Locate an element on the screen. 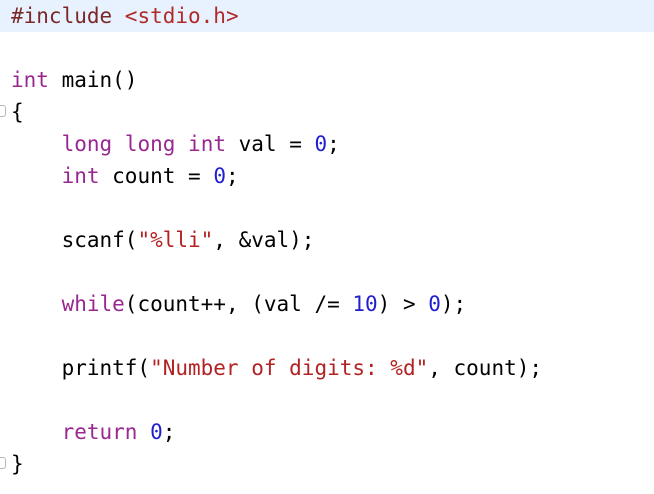 The height and width of the screenshot is (494, 654). code-line: scanf("%lli", &val); is located at coordinates (327, 240).